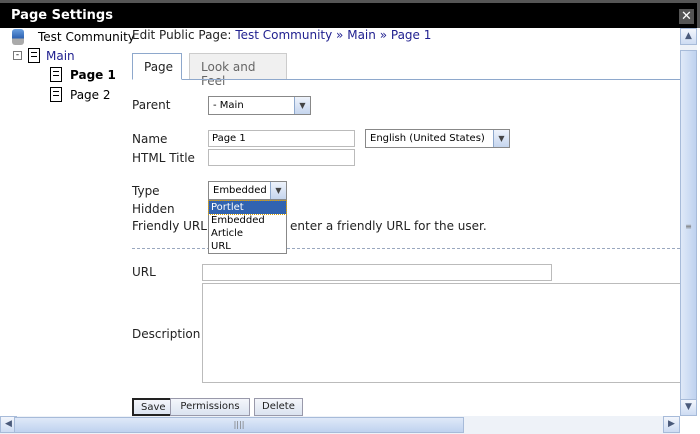  I want to click on type-option-portlet: Portlet, so click(247, 207).